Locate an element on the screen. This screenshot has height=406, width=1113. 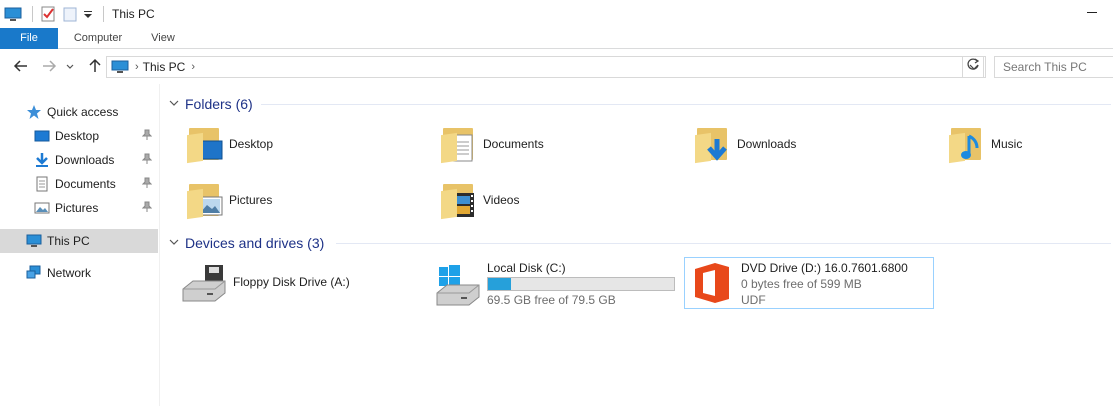
folders-group-title: Folders (6) is located at coordinates (219, 104).